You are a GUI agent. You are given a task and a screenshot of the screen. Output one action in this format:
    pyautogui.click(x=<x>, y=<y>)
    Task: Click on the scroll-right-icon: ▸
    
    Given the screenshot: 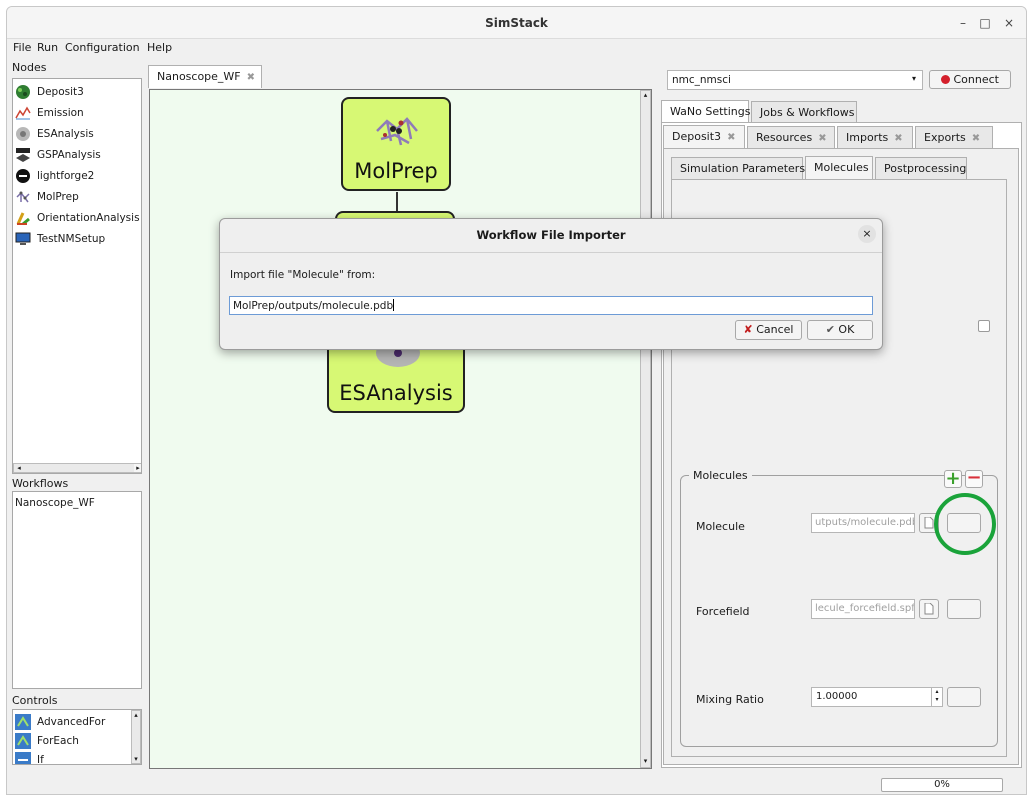 What is the action you would take?
    pyautogui.click(x=137, y=468)
    